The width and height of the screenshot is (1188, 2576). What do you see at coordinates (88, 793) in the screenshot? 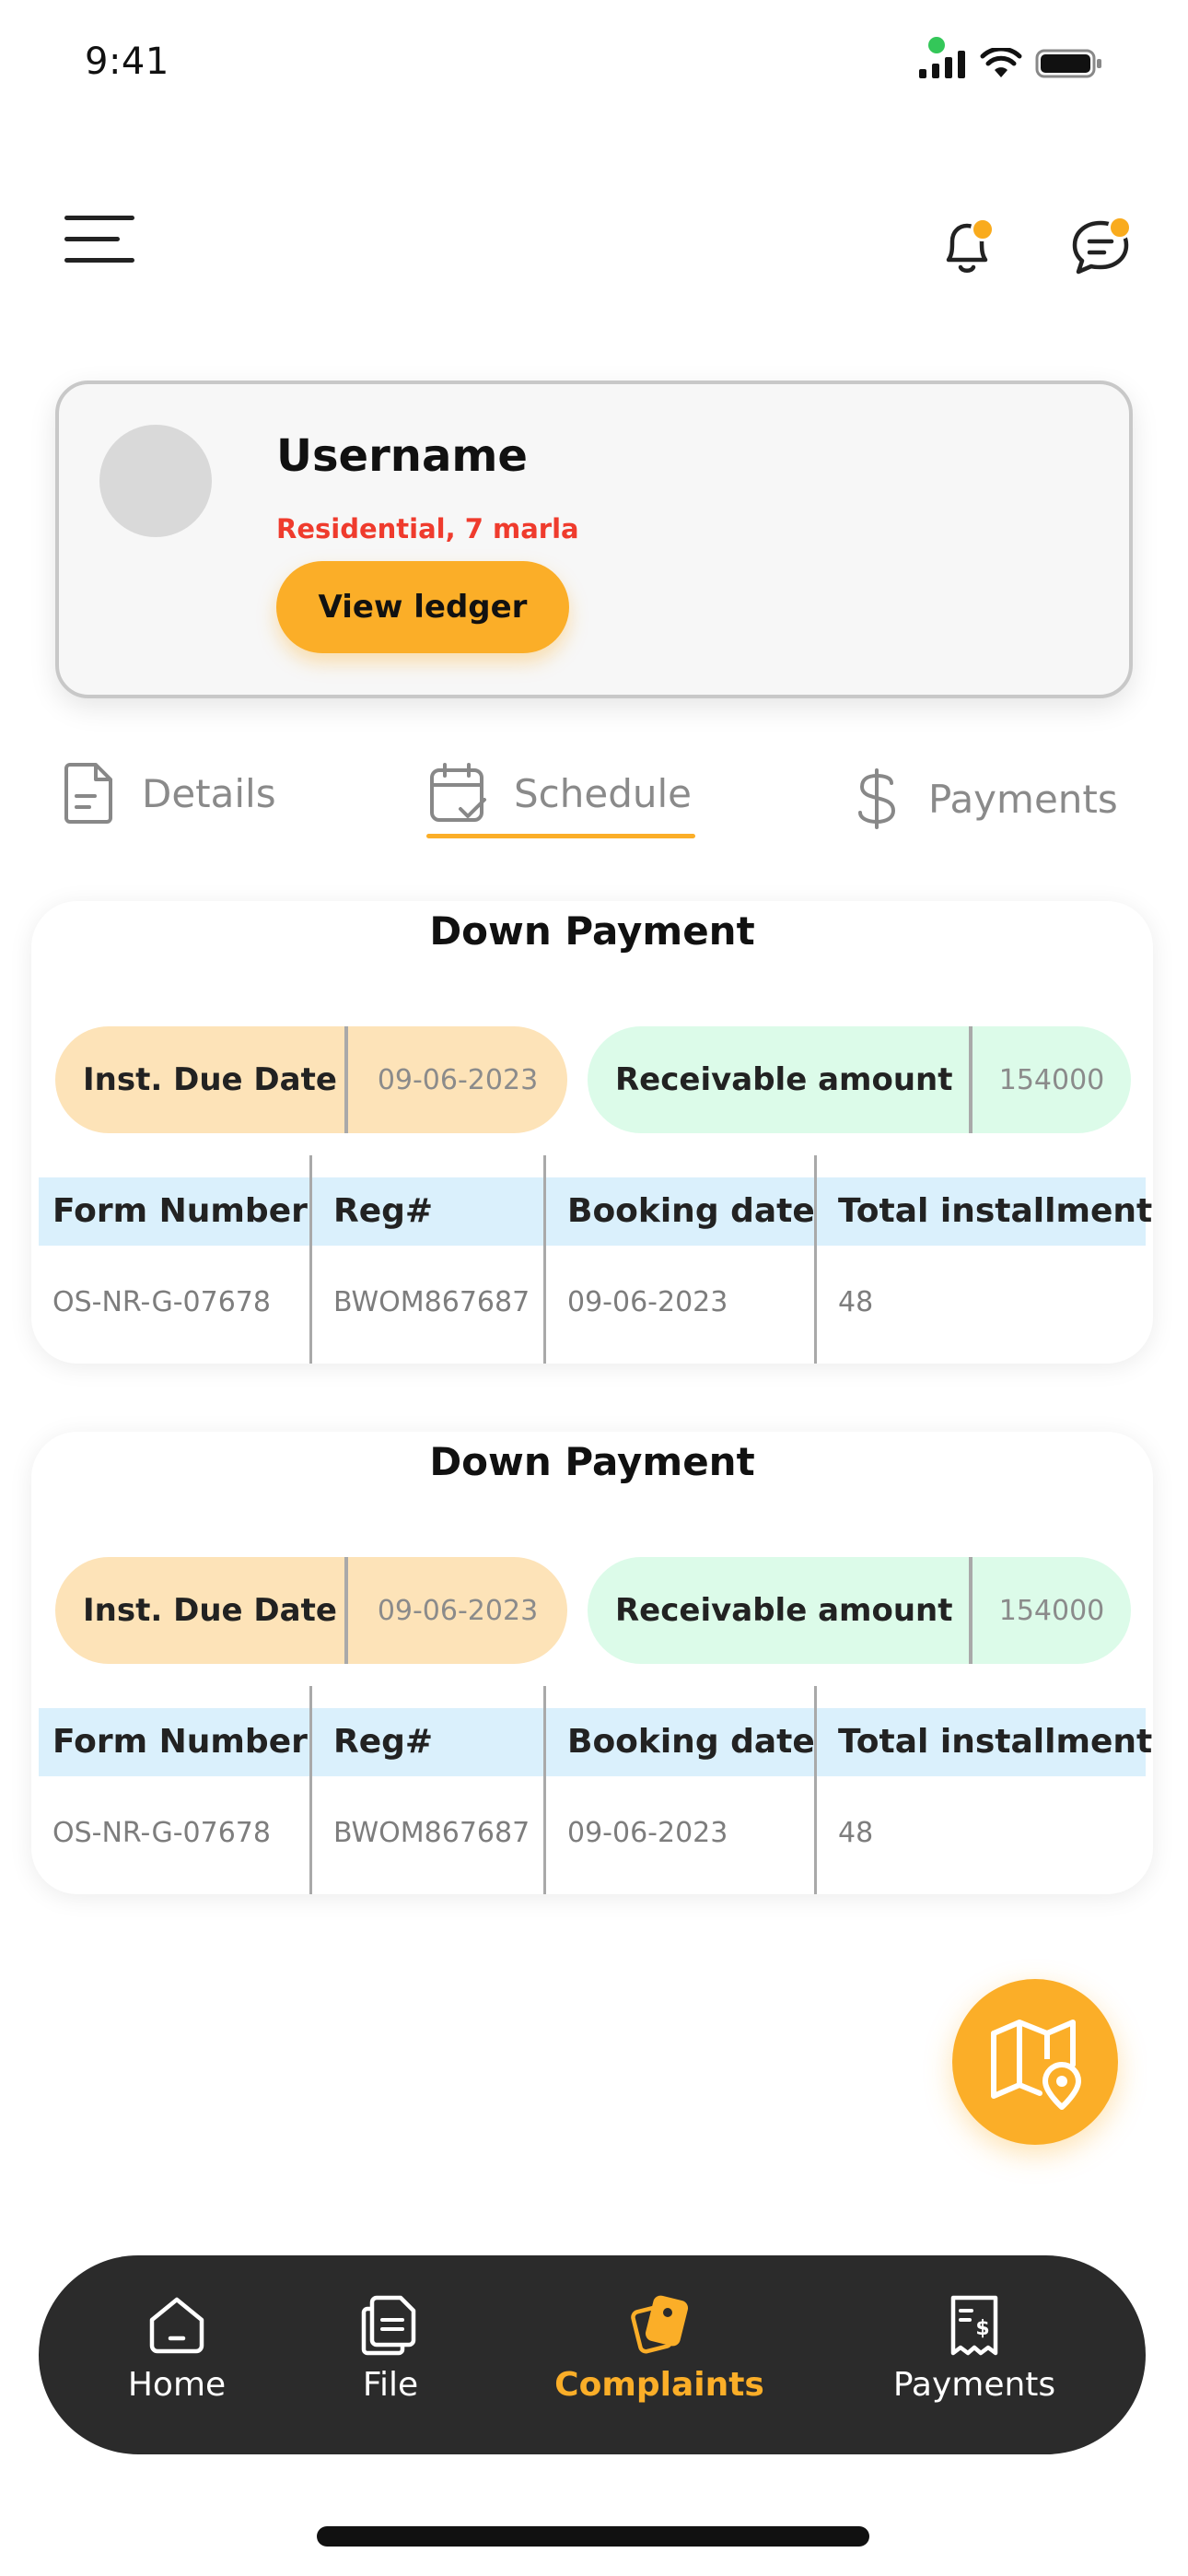
I see `document-icon` at bounding box center [88, 793].